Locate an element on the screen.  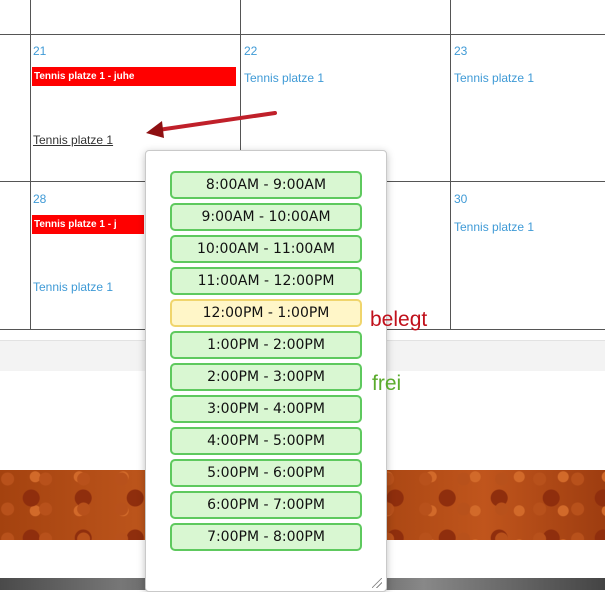
annotation-arrow-icon is located at coordinates (211, 124).